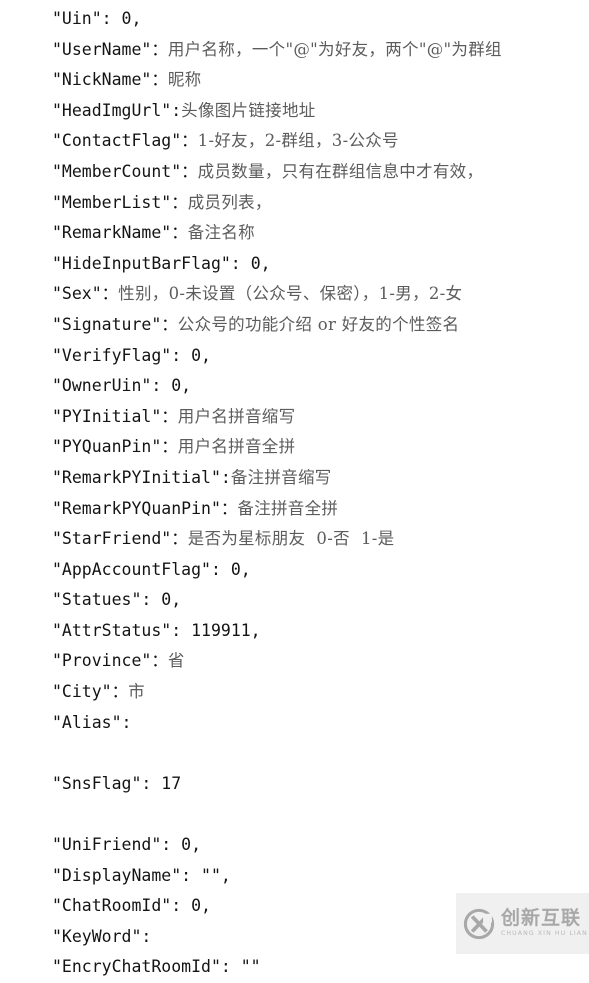  I want to click on code-value-contactflag: 1-好友，2-群组，3-公众号, so click(298, 141).